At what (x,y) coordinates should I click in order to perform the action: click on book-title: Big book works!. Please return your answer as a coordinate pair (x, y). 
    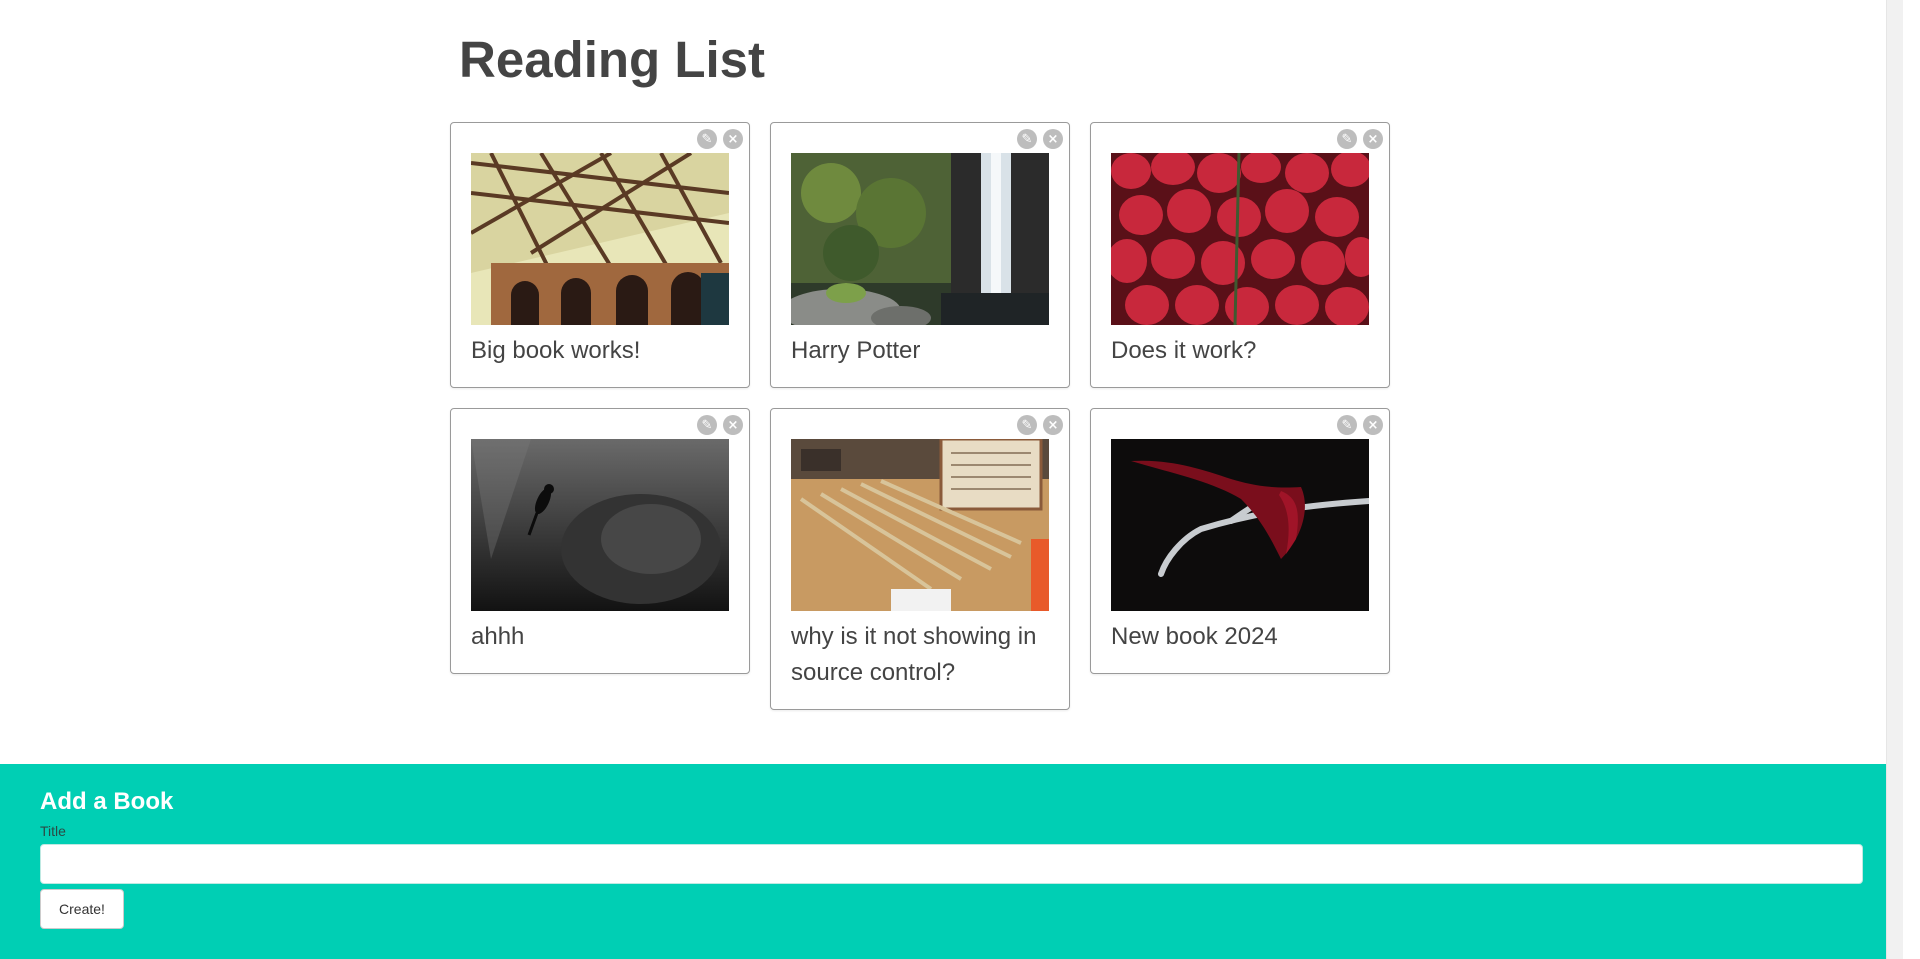
    Looking at the image, I should click on (602, 351).